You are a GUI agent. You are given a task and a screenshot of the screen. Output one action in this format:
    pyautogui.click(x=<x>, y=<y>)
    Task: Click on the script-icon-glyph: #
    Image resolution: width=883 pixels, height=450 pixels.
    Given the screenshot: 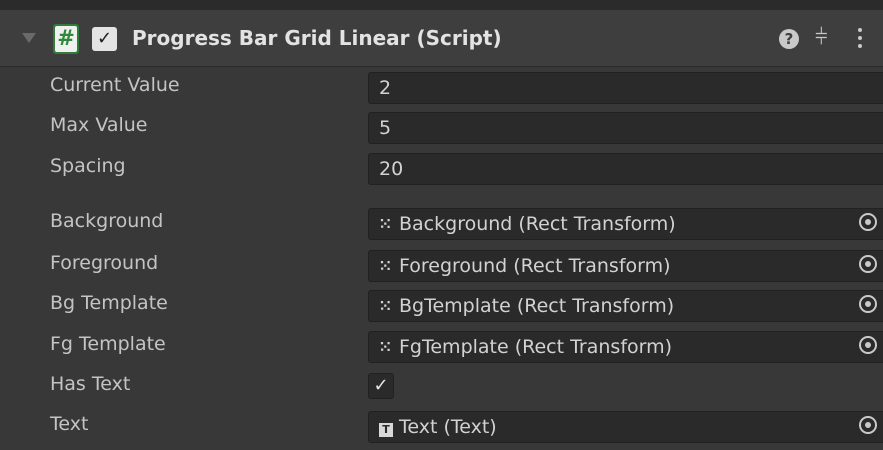 What is the action you would take?
    pyautogui.click(x=66, y=38)
    